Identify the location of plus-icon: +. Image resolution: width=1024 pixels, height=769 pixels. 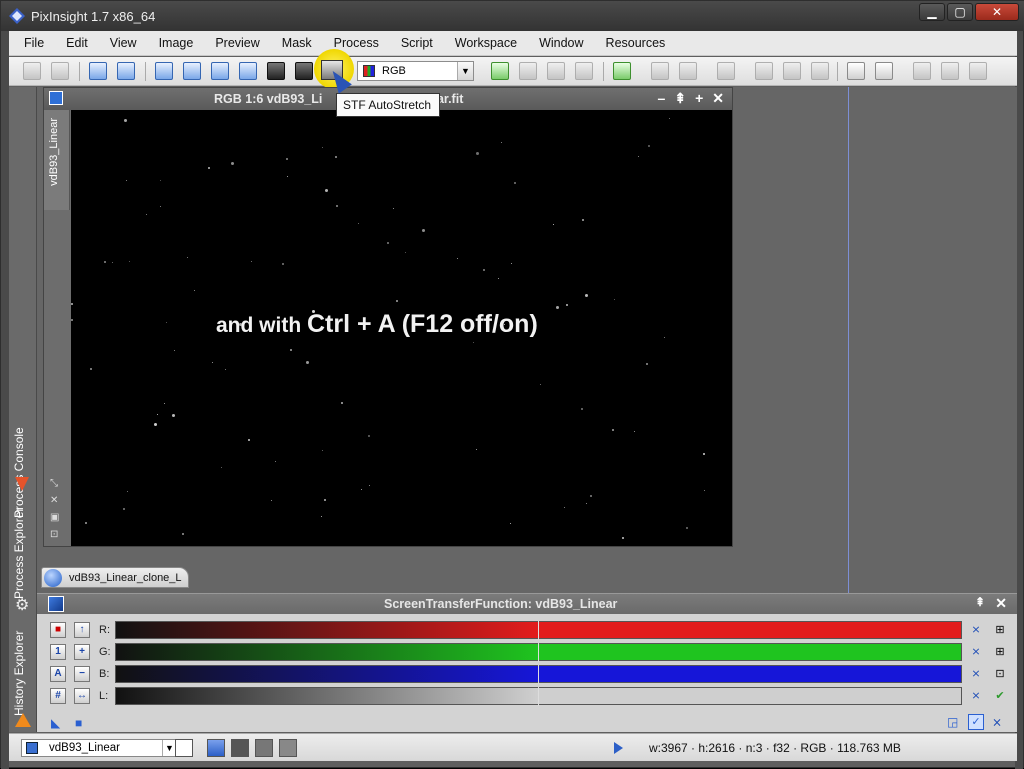
(82, 652).